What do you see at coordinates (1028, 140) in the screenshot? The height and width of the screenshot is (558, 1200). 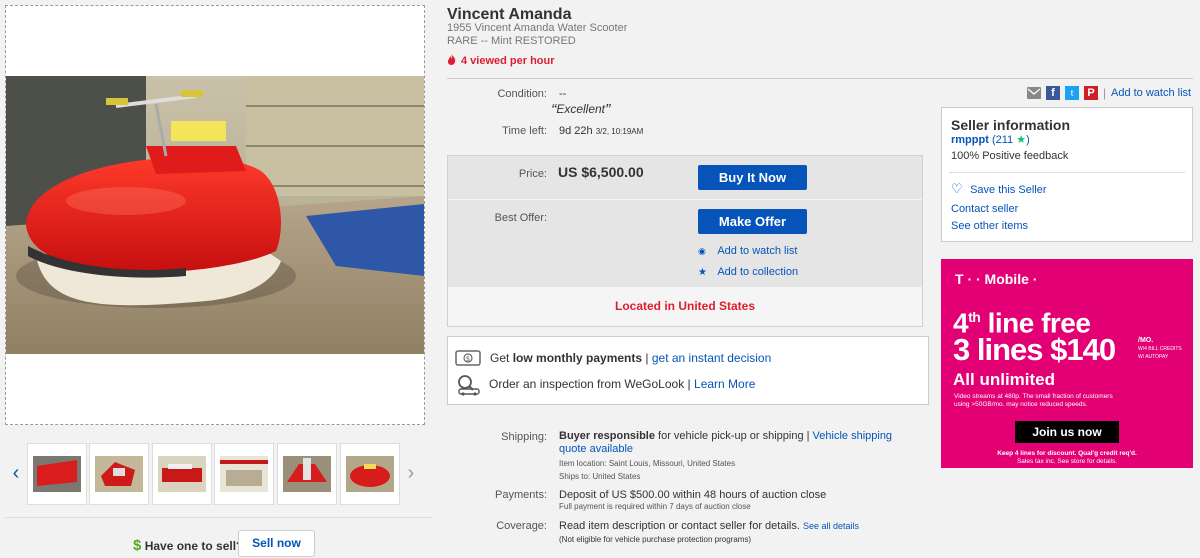 I see `seller-score-close: )` at bounding box center [1028, 140].